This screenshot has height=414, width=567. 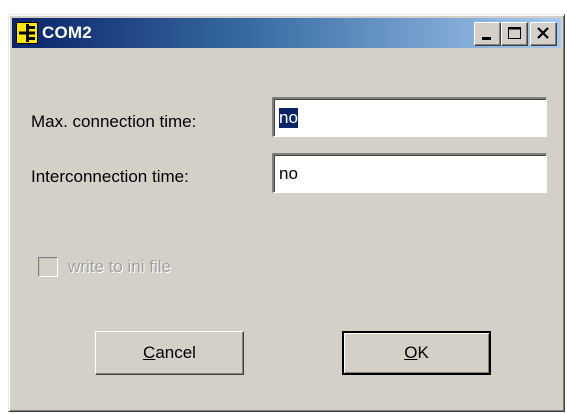 What do you see at coordinates (114, 121) in the screenshot?
I see `max-connection-time-label: Max. connection time:` at bounding box center [114, 121].